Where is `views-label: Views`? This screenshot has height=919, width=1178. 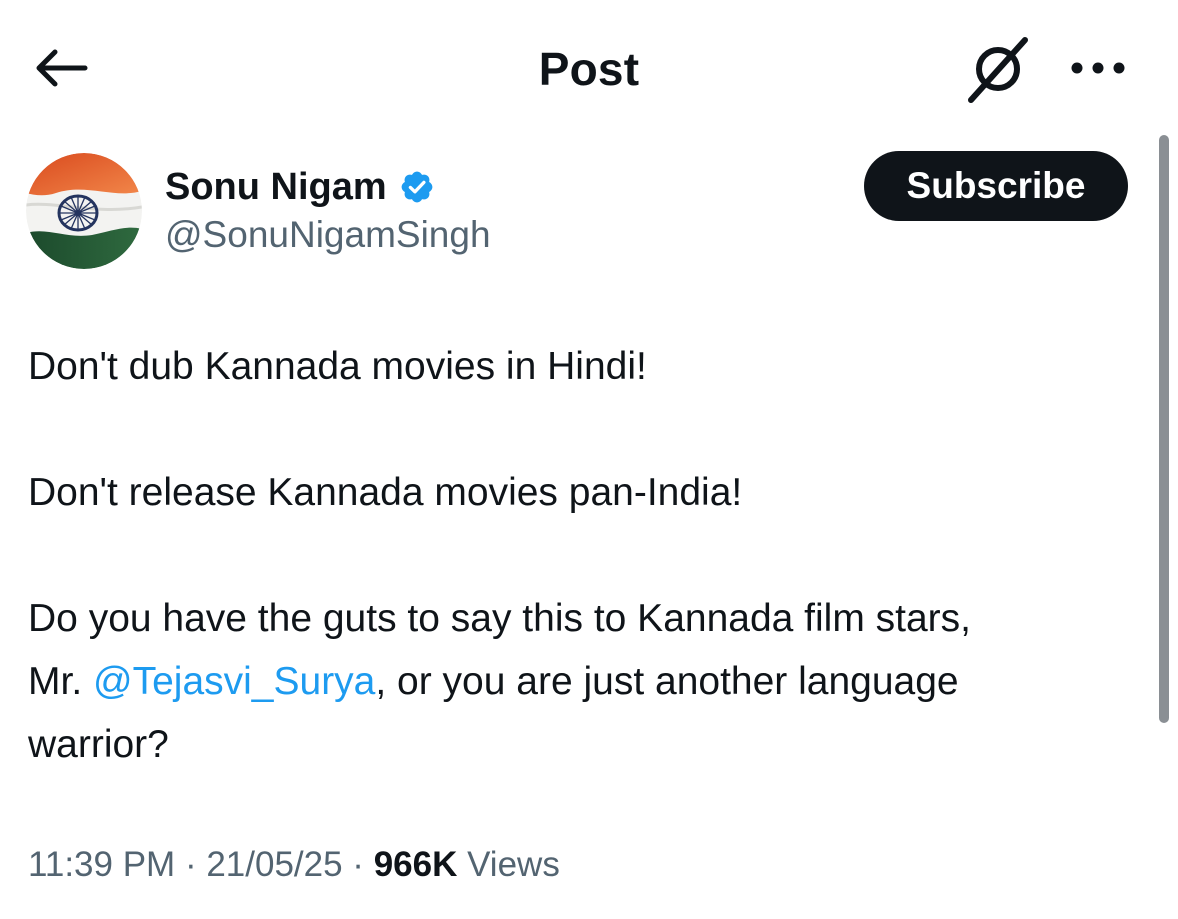
views-label: Views is located at coordinates (508, 864).